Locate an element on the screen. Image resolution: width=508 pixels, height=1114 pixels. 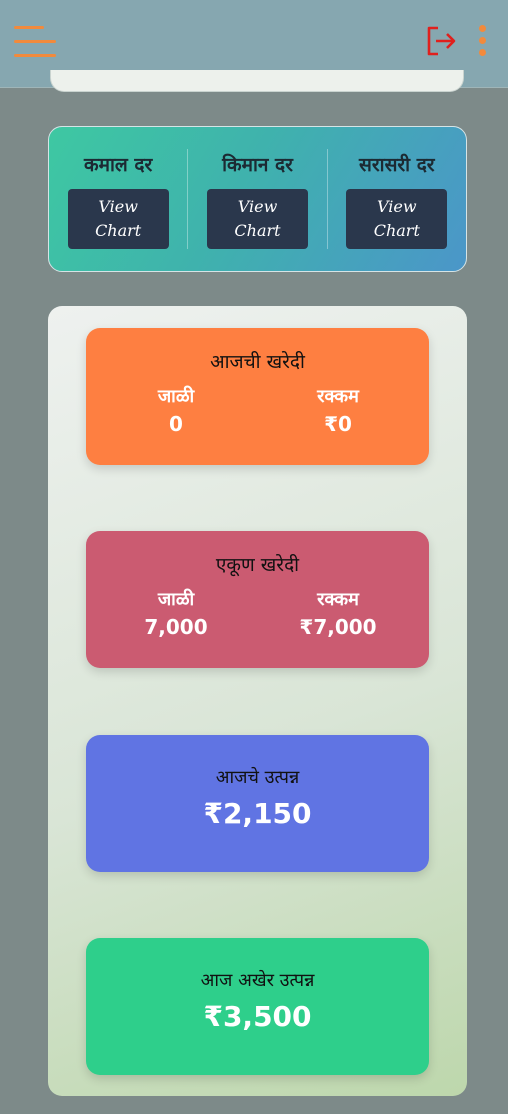
crates-value: 0 is located at coordinates (176, 424).